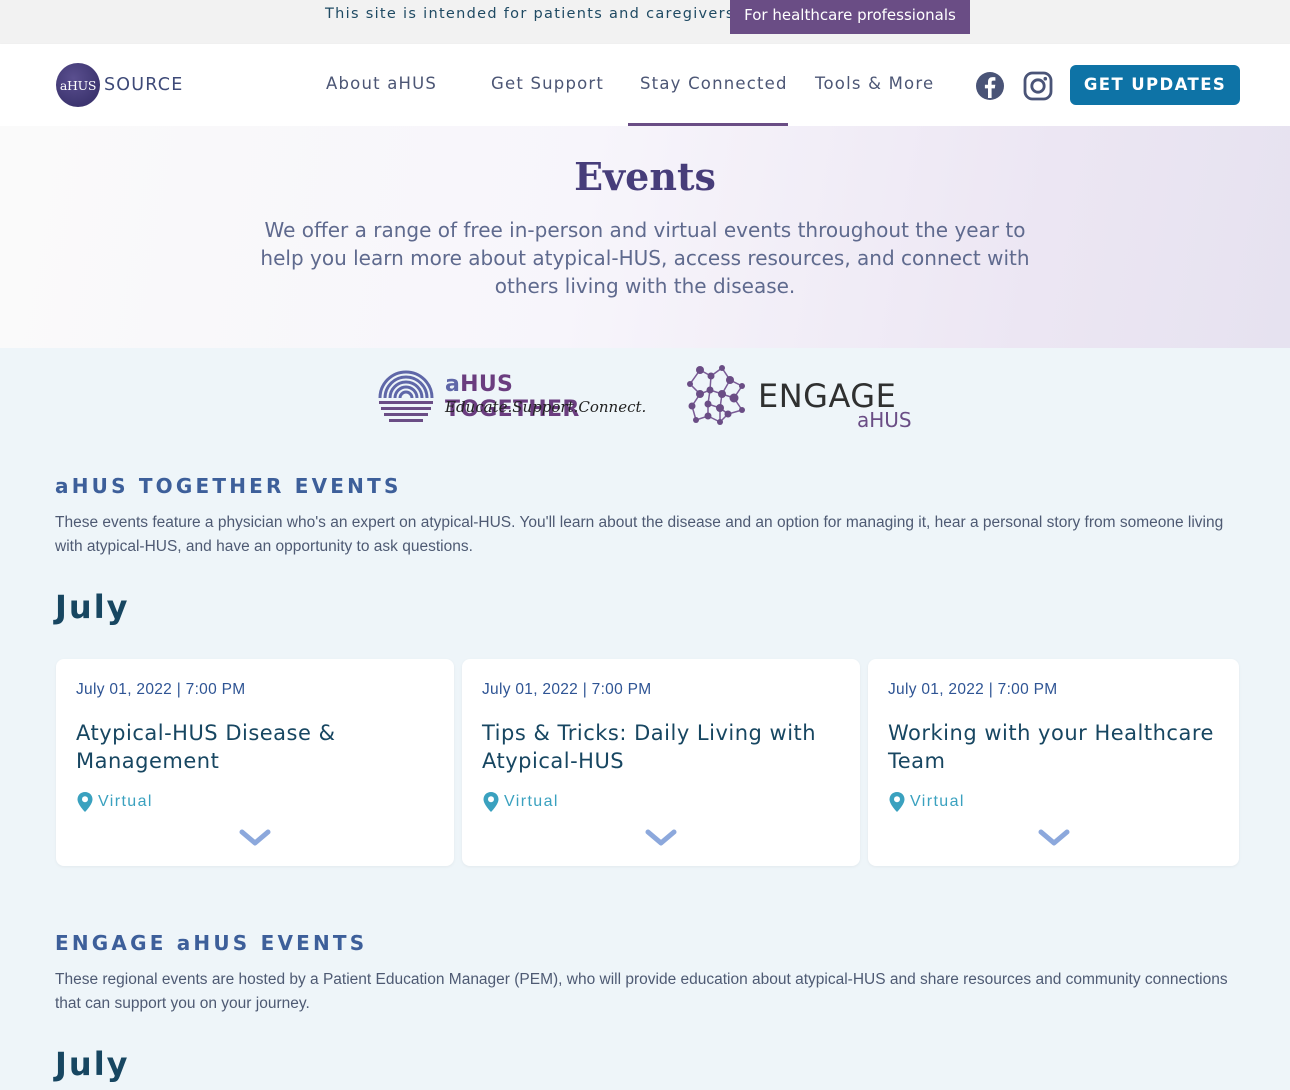 Image resolution: width=1290 pixels, height=1090 pixels. I want to click on together-tagline: Educate.Support.Connect., so click(546, 407).